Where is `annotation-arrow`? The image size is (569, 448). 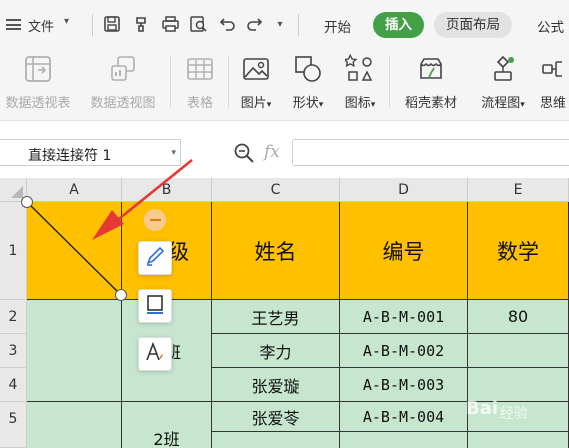
annotation-arrow is located at coordinates (142, 199).